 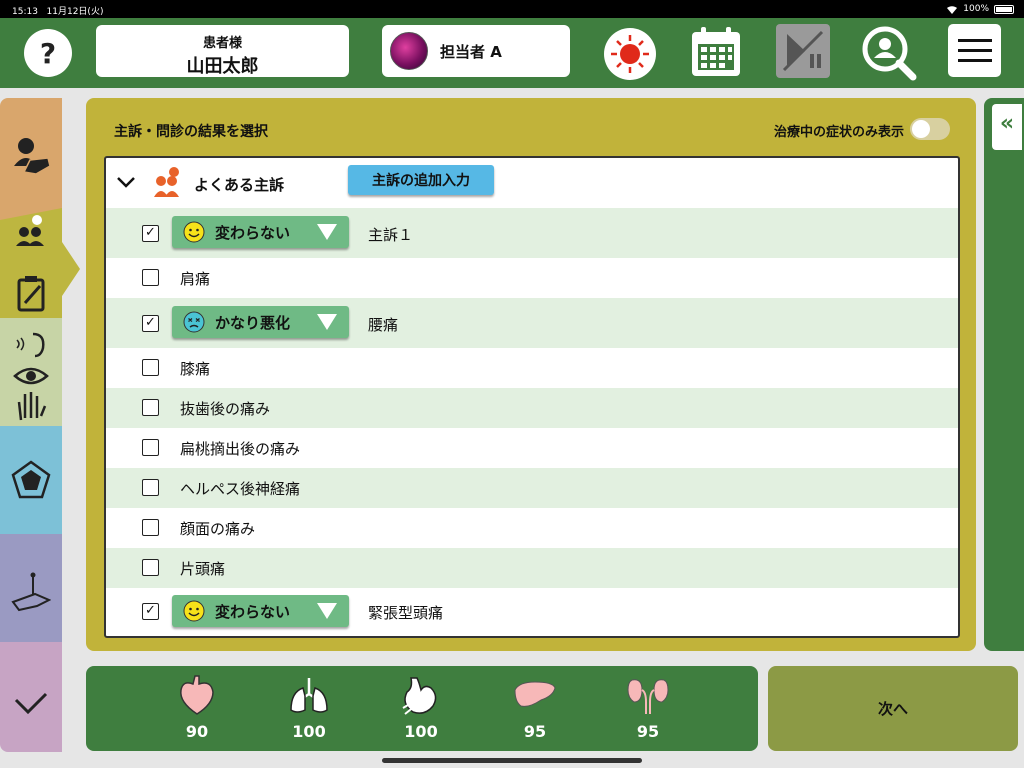 I want to click on metric-stomach: 100, so click(x=421, y=708).